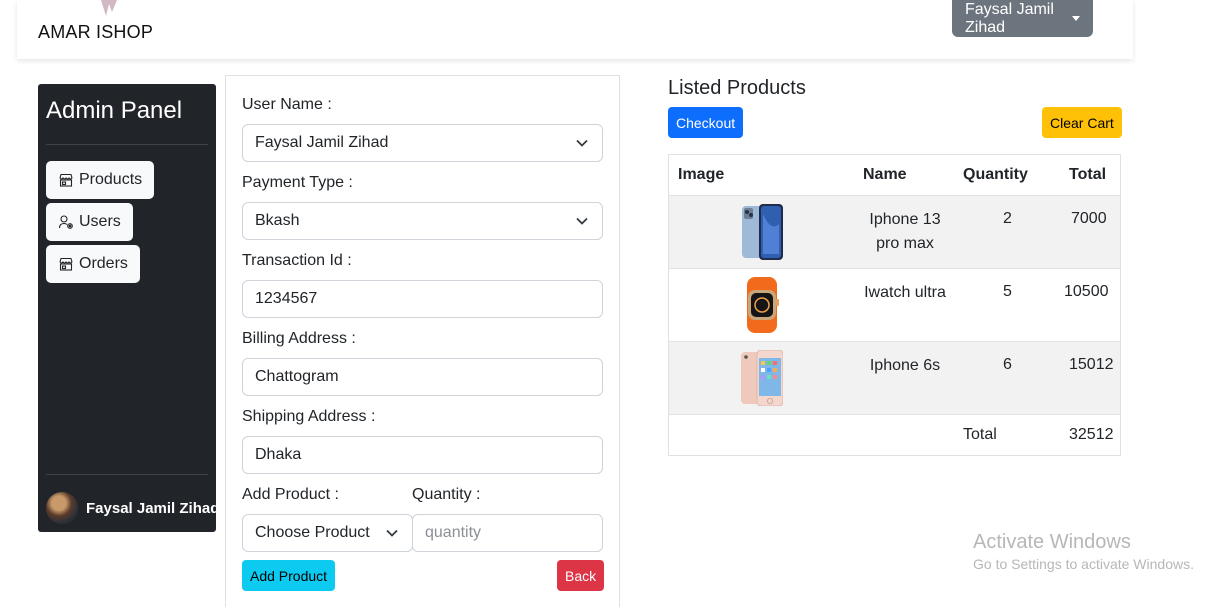 This screenshot has width=1218, height=607. What do you see at coordinates (1022, 18) in the screenshot?
I see `user-dropdown-button: Faysal Jamil Zihad` at bounding box center [1022, 18].